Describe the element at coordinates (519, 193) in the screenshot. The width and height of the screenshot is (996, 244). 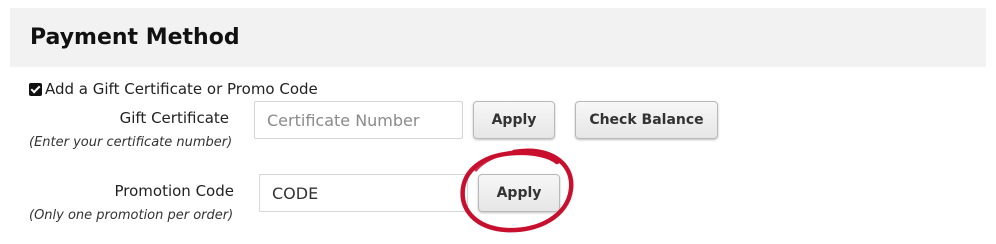
I see `promotion-apply-button: Apply` at that location.